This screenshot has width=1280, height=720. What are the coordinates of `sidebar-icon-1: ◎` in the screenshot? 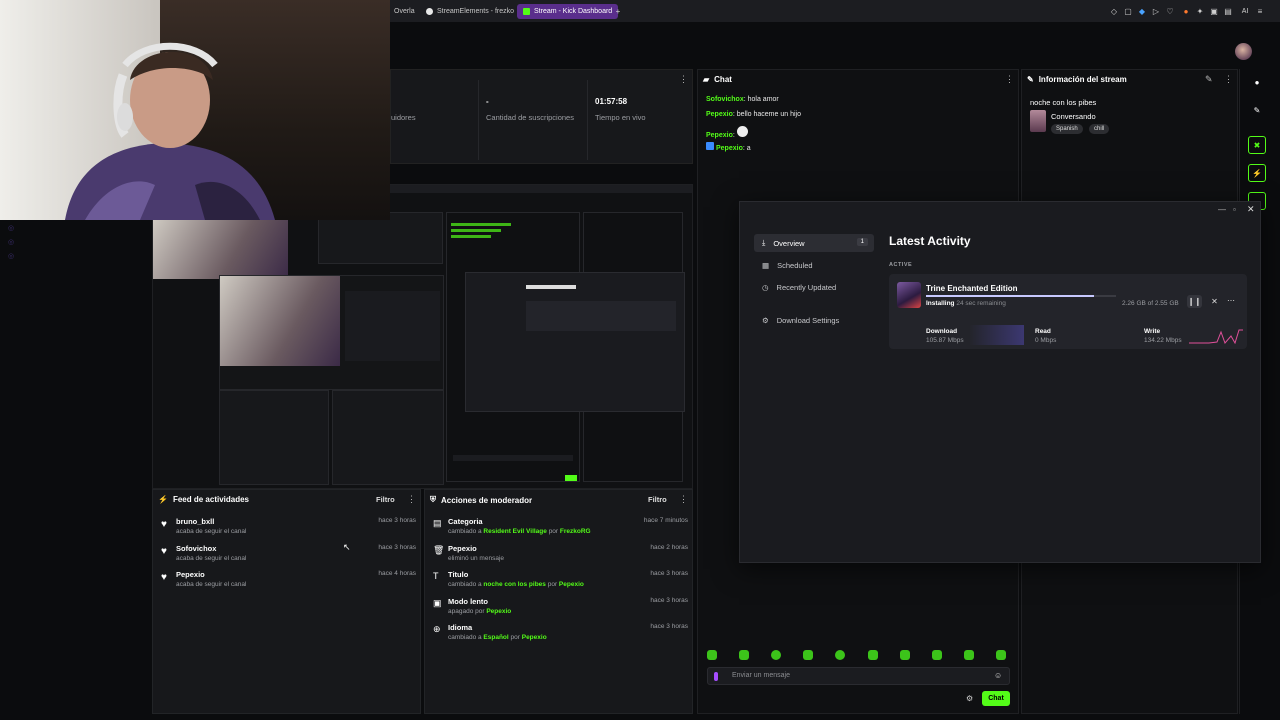 It's located at (11, 228).